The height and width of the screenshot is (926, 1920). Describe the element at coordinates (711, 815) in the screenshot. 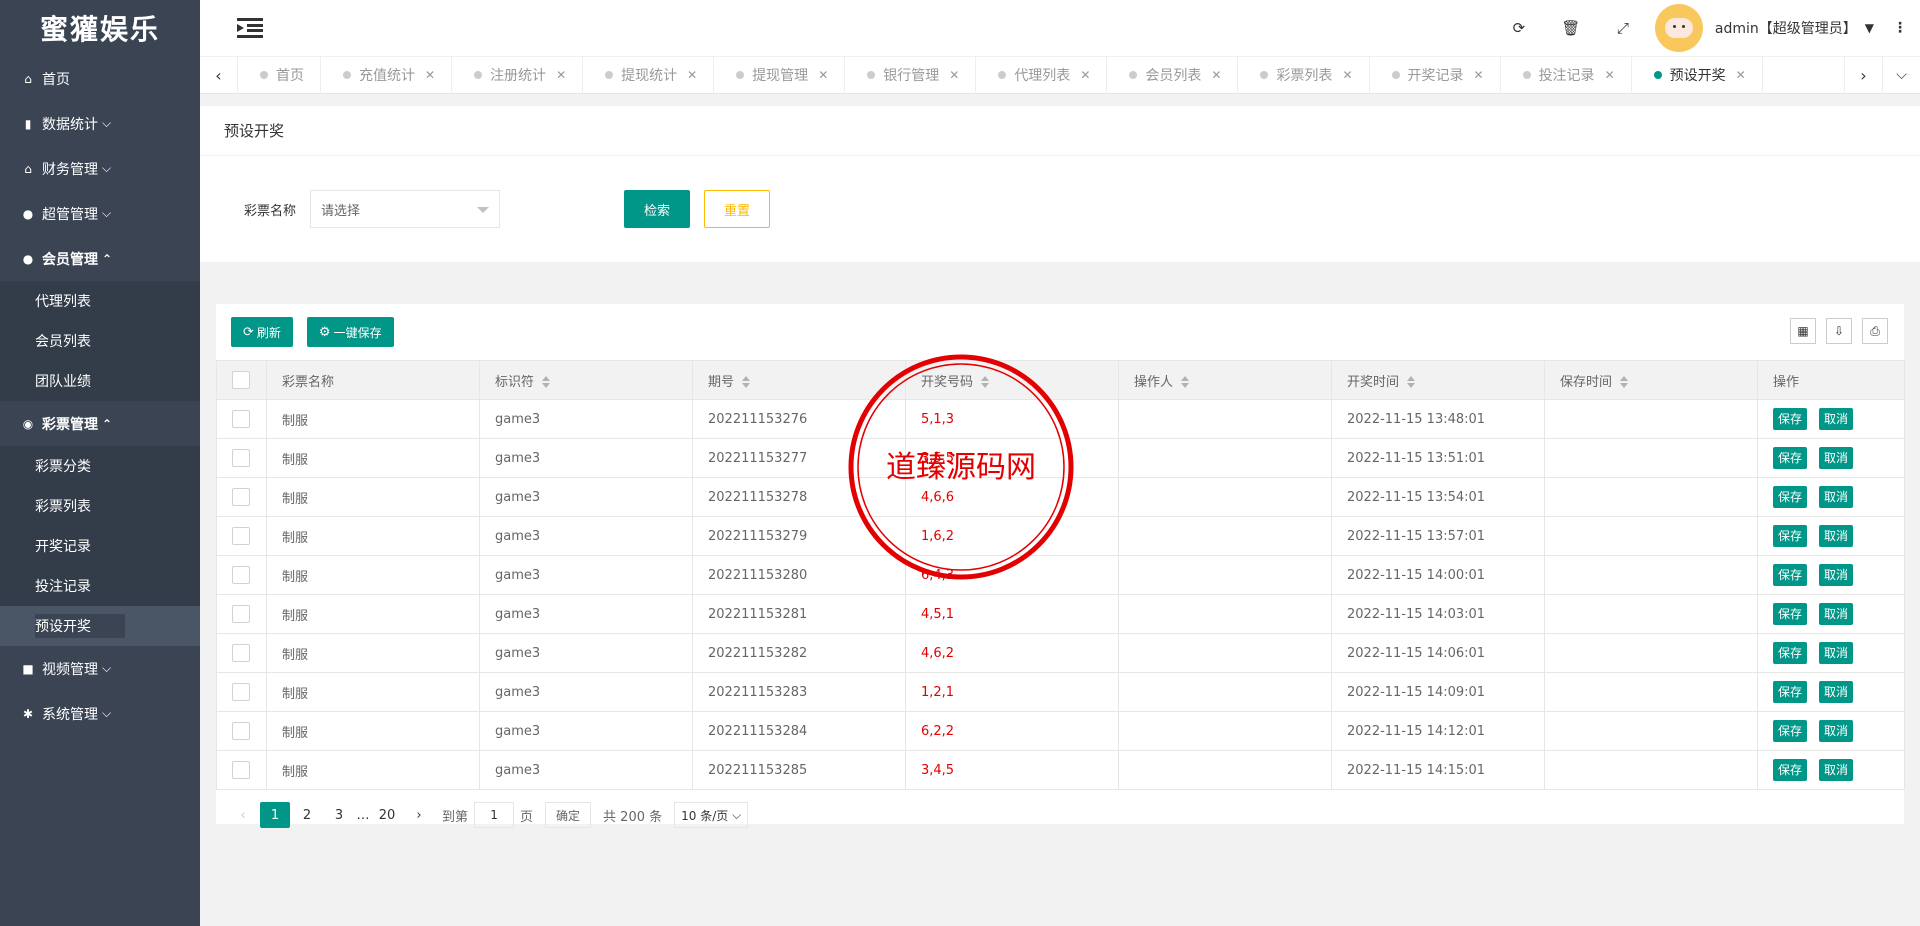

I see `per-page-select: 10 条/页 ⌵` at that location.